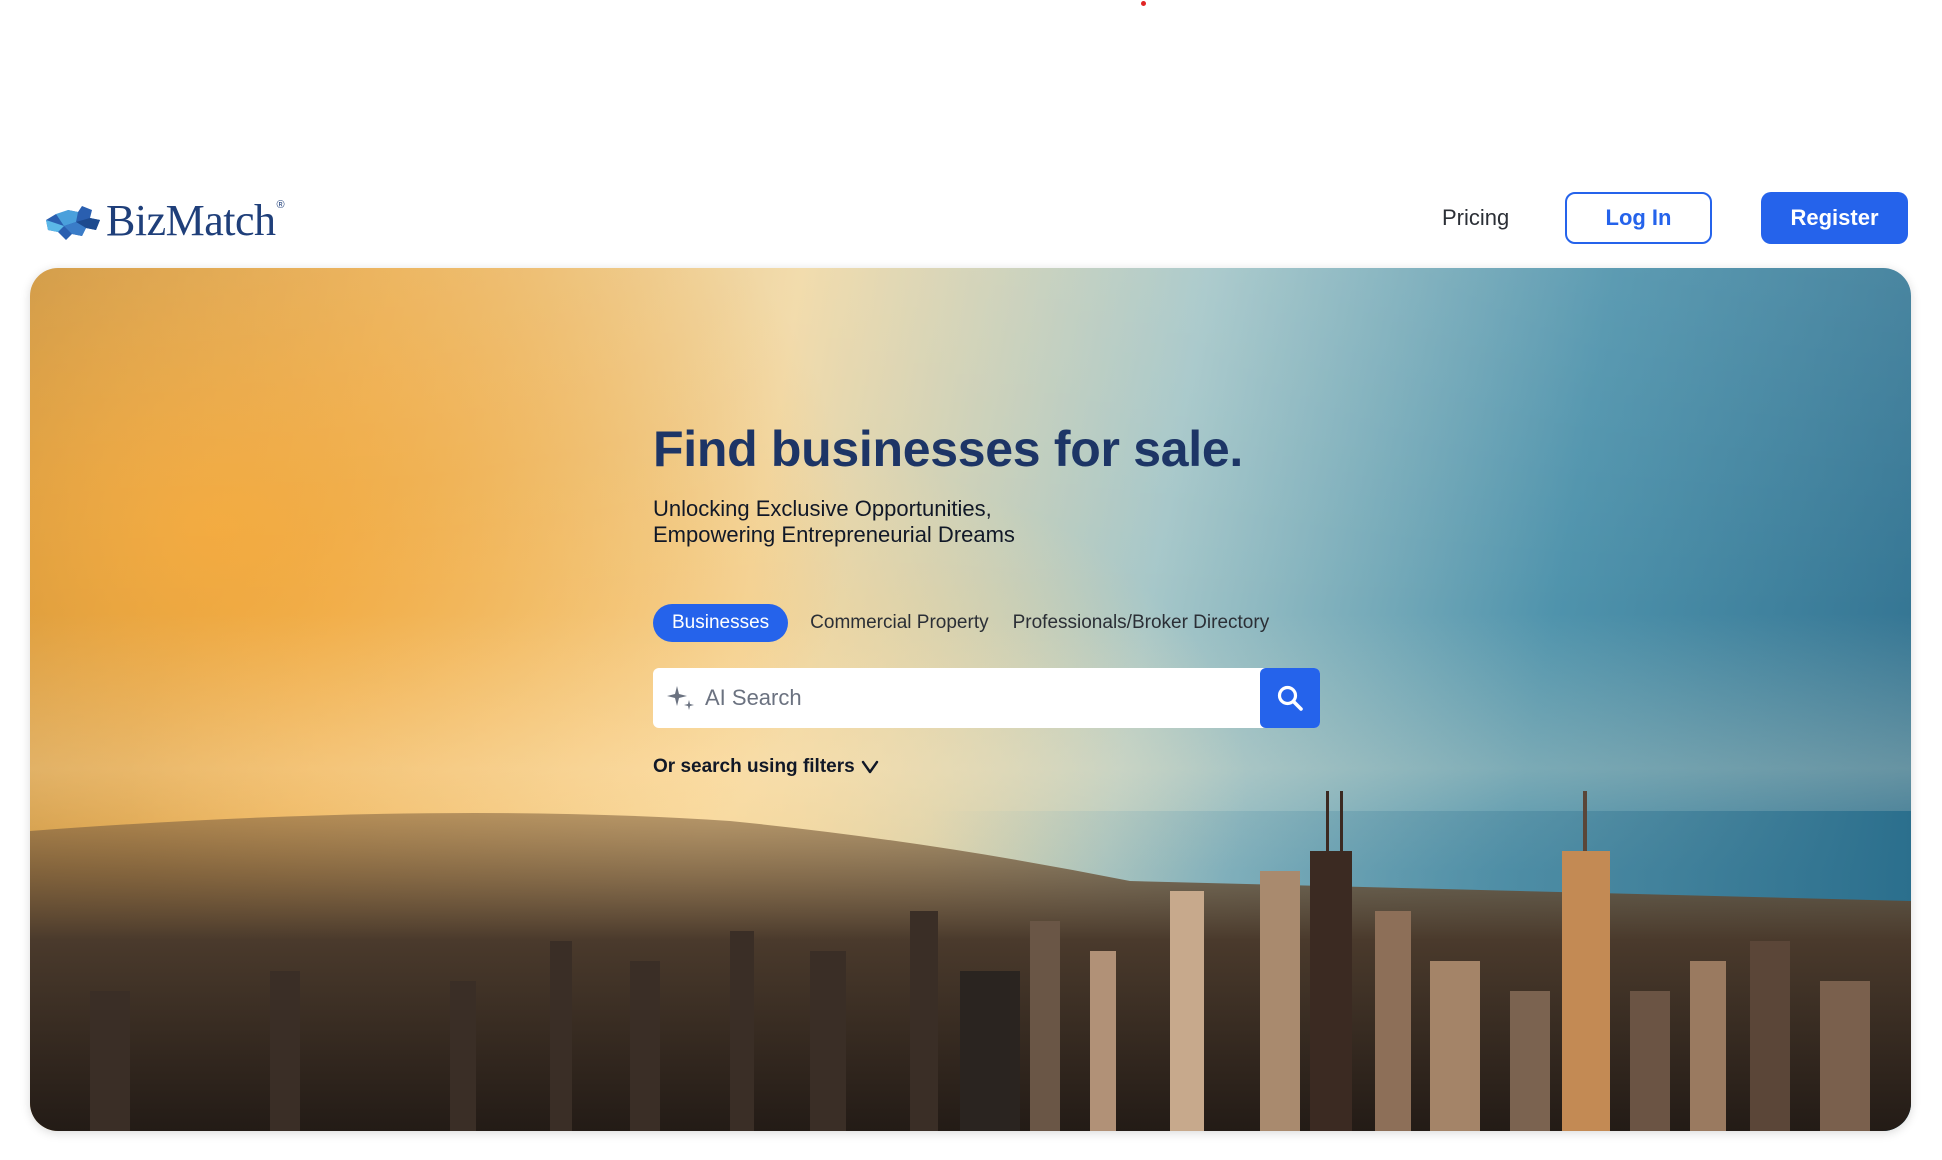 This screenshot has width=1942, height=1160. Describe the element at coordinates (1475, 218) in the screenshot. I see `nav-pricing-link: Pricing` at that location.